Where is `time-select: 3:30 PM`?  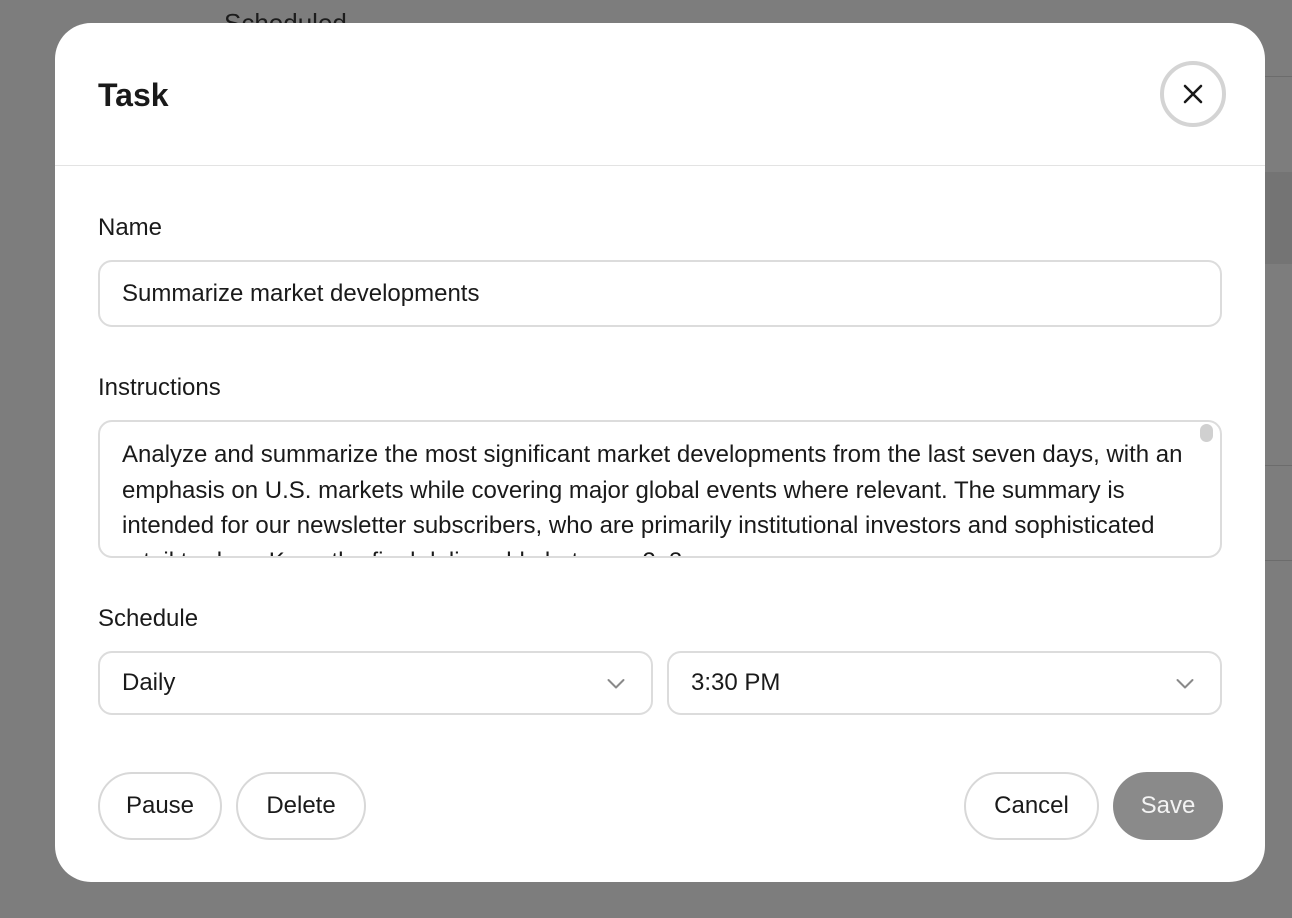 time-select: 3:30 PM is located at coordinates (944, 683).